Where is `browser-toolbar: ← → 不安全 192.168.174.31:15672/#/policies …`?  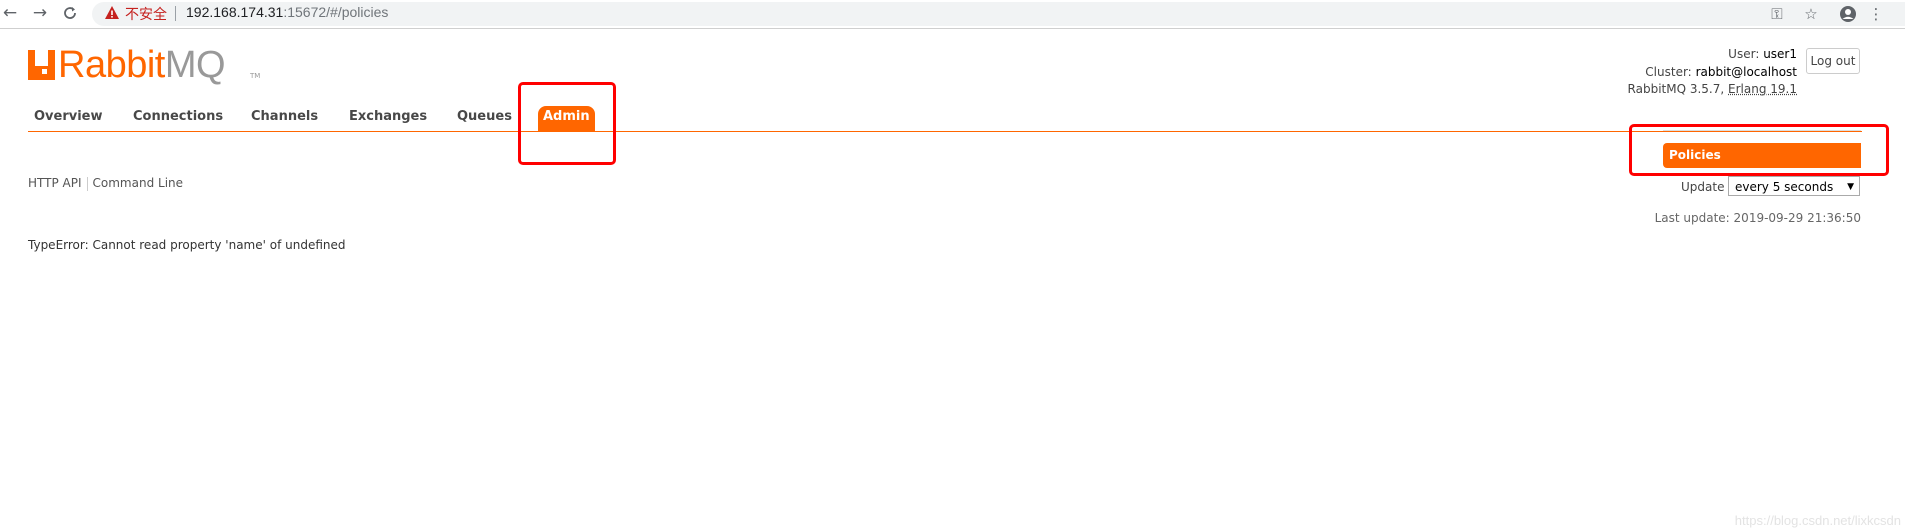 browser-toolbar: ← → 不安全 192.168.174.31:15672/#/policies … is located at coordinates (952, 14).